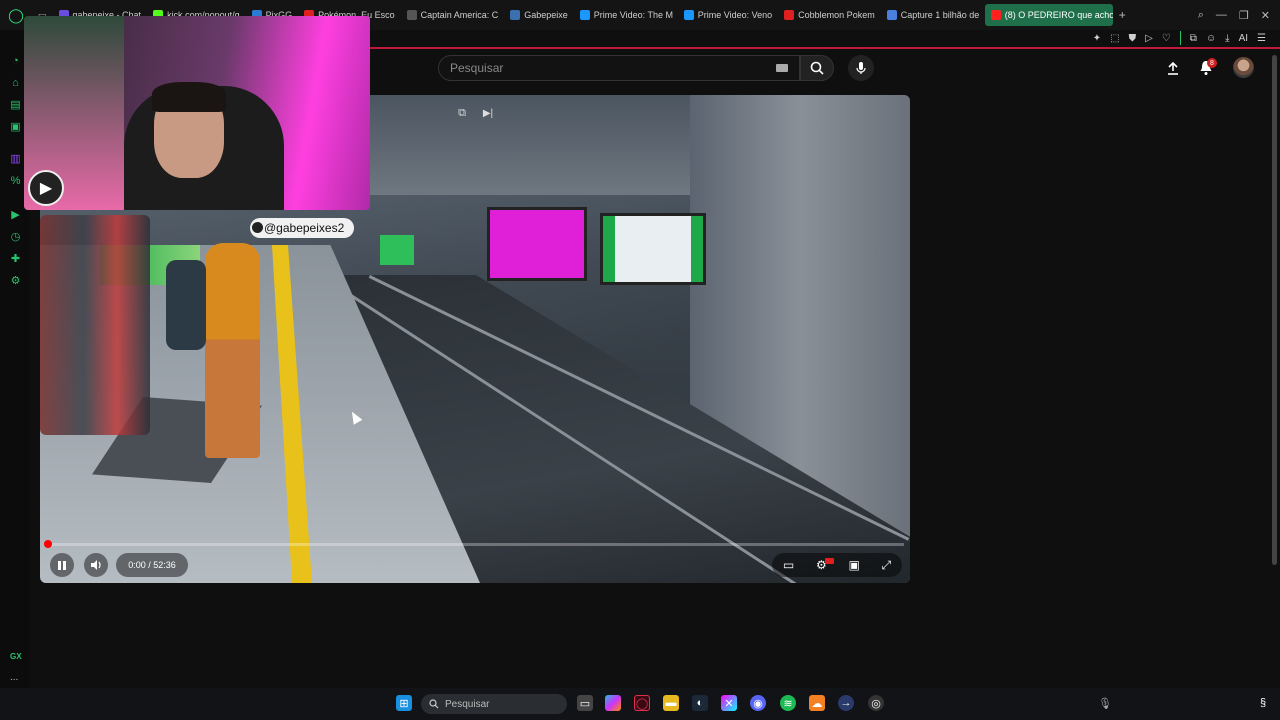  I want to click on browser-tab: Prime Video: The M, so click(626, 15).